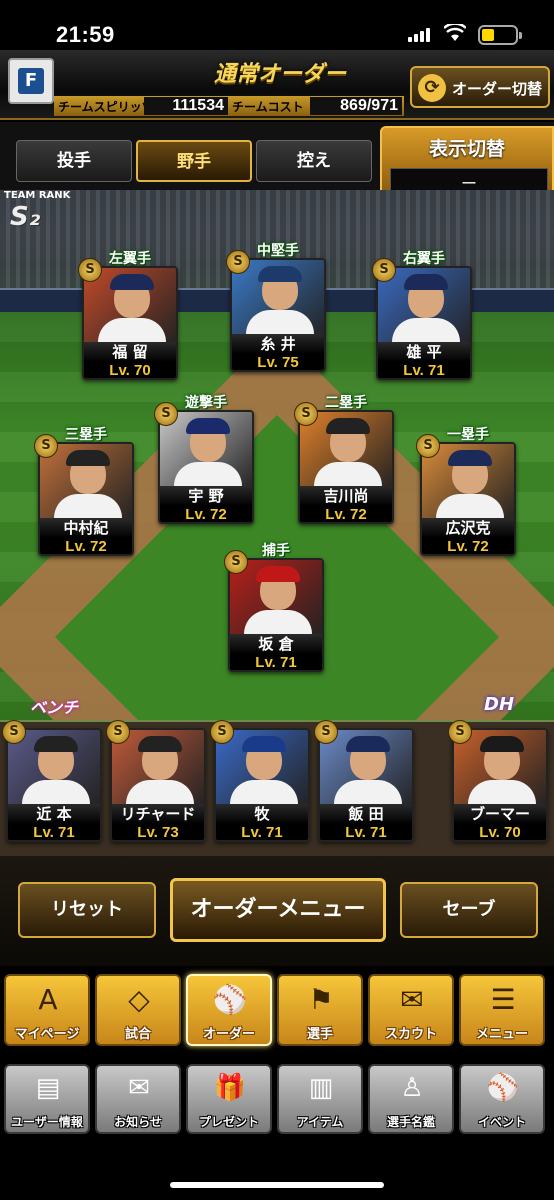 The image size is (554, 1200). Describe the element at coordinates (455, 32) in the screenshot. I see `wifi-icon` at that location.